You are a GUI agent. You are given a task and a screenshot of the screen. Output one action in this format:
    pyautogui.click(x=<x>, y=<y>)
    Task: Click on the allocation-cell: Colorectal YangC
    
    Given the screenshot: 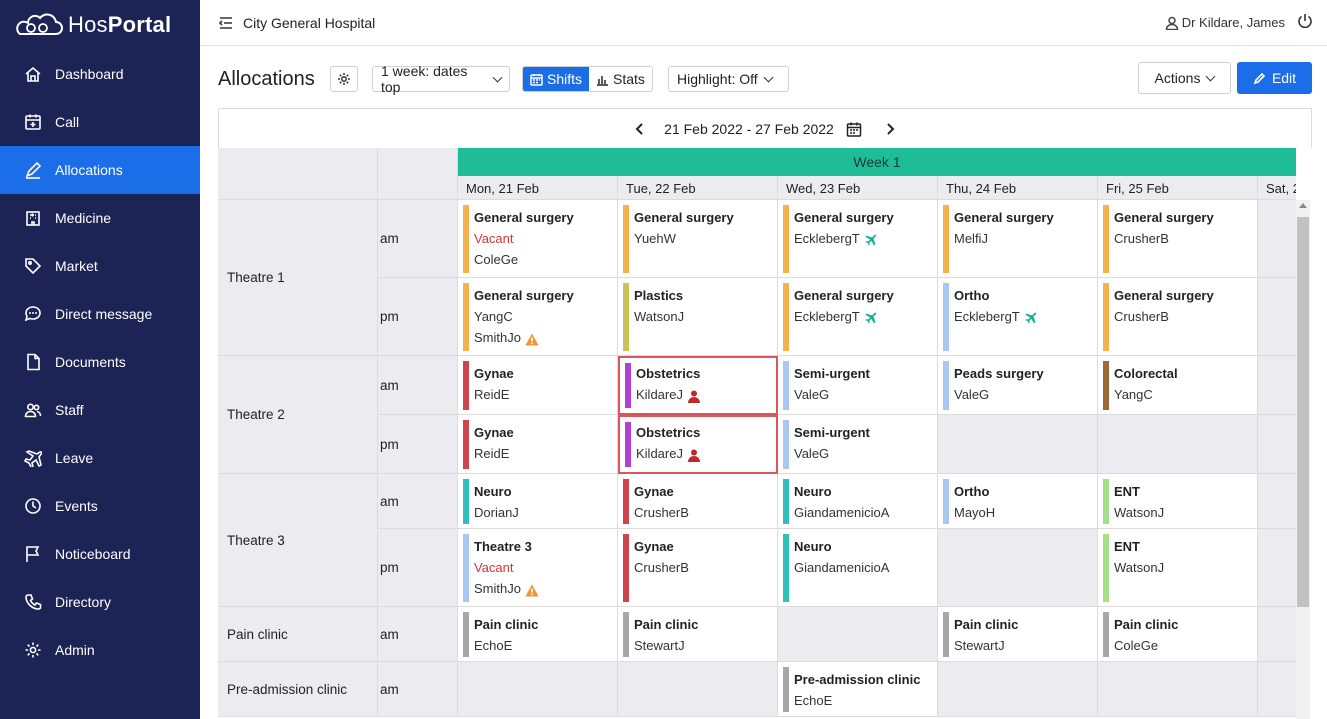 What is the action you would take?
    pyautogui.click(x=1178, y=385)
    